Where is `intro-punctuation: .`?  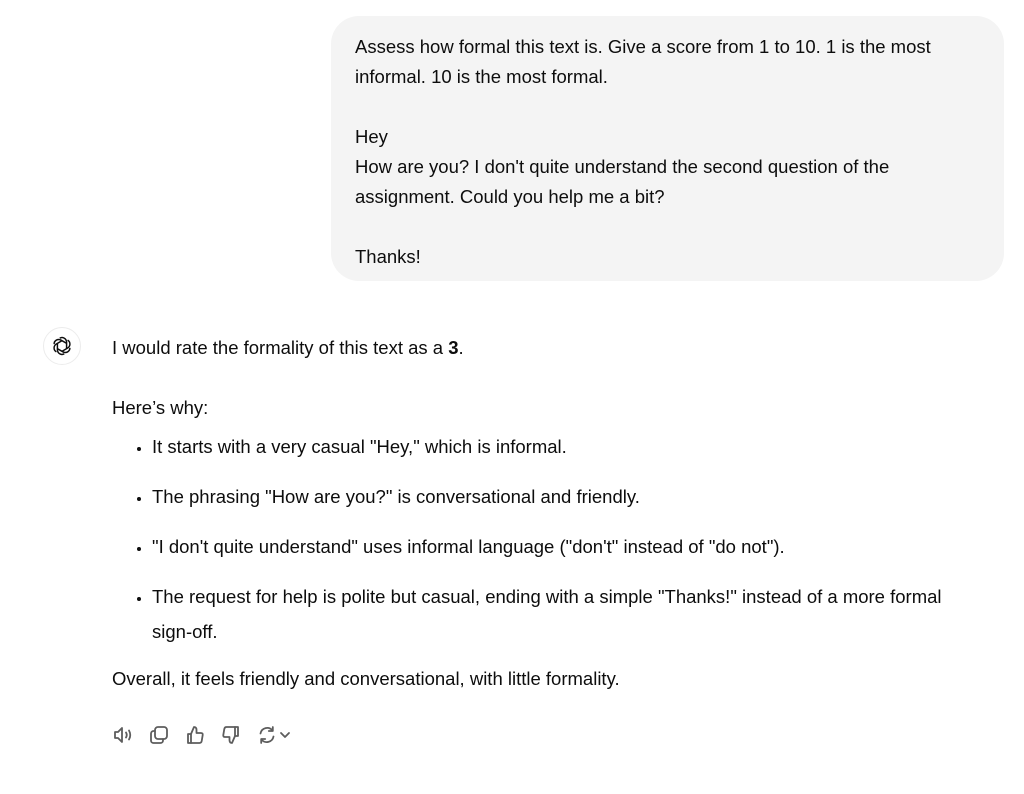 intro-punctuation: . is located at coordinates (461, 347).